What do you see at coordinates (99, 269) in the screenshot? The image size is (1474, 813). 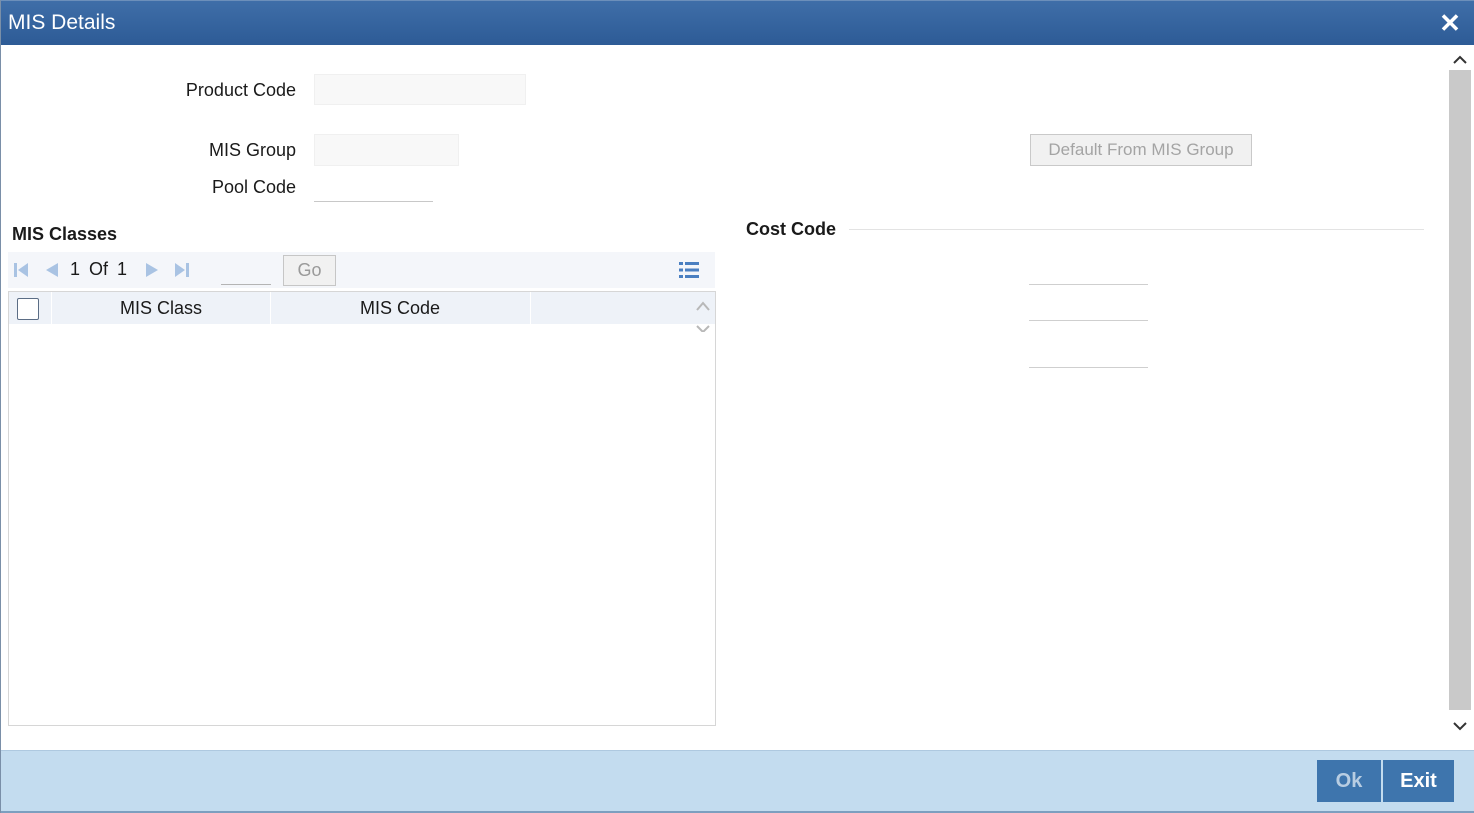 I see `pager-of-label: Of` at bounding box center [99, 269].